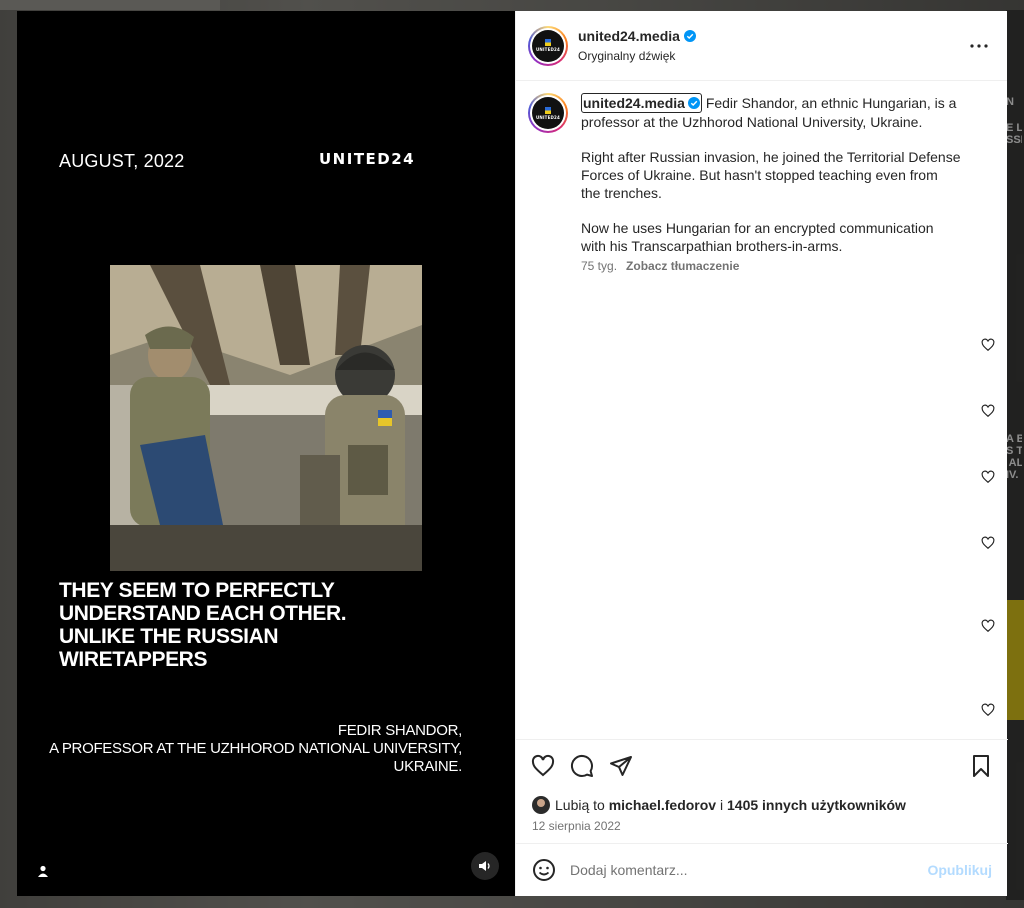 Image resolution: width=1024 pixels, height=908 pixels. I want to click on comment-icon, so click(582, 766).